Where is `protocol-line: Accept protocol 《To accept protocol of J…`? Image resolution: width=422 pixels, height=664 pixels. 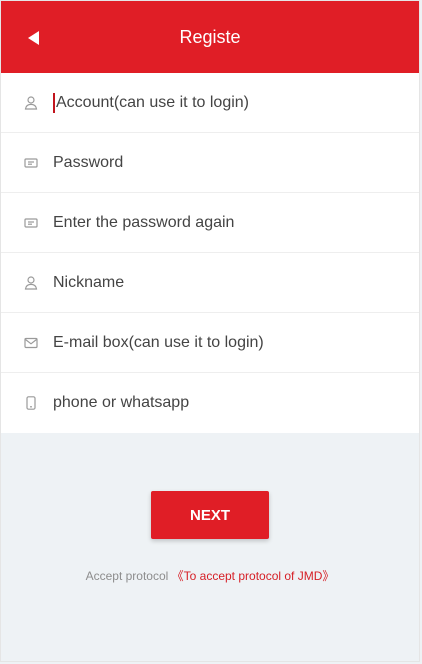
protocol-line: Accept protocol 《To accept protocol of J… is located at coordinates (210, 575).